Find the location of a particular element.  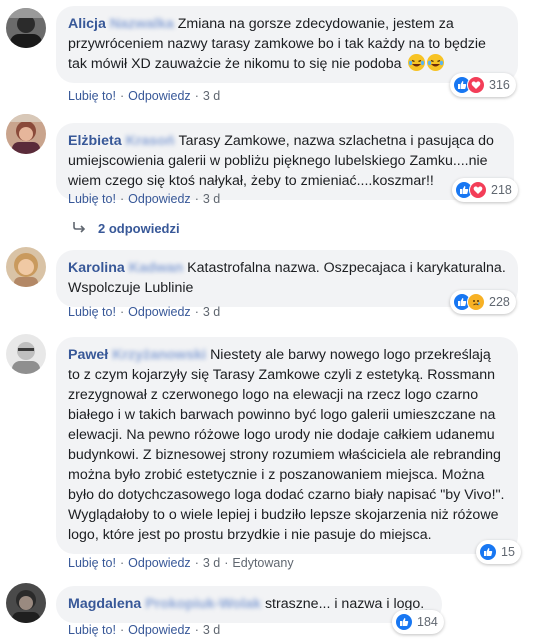

reaction-count: 184 is located at coordinates (427, 622).